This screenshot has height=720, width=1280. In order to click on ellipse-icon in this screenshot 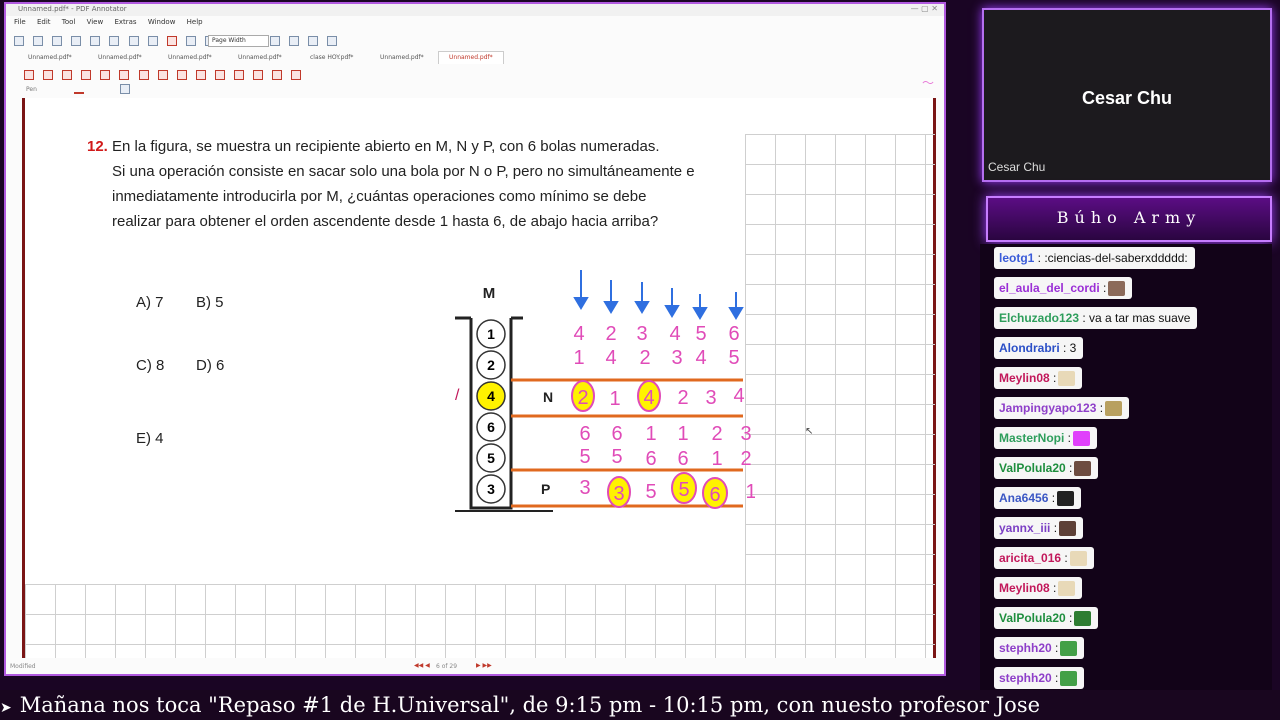, I will do `click(200, 75)`.